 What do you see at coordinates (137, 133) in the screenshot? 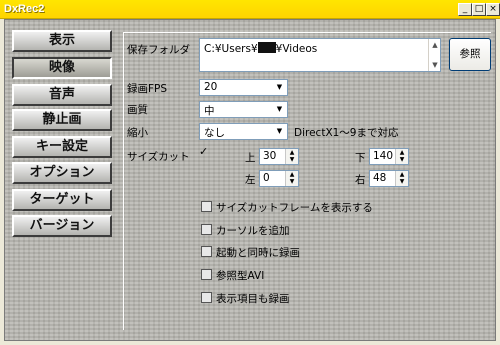
I see `shrink-label: 縮小` at bounding box center [137, 133].